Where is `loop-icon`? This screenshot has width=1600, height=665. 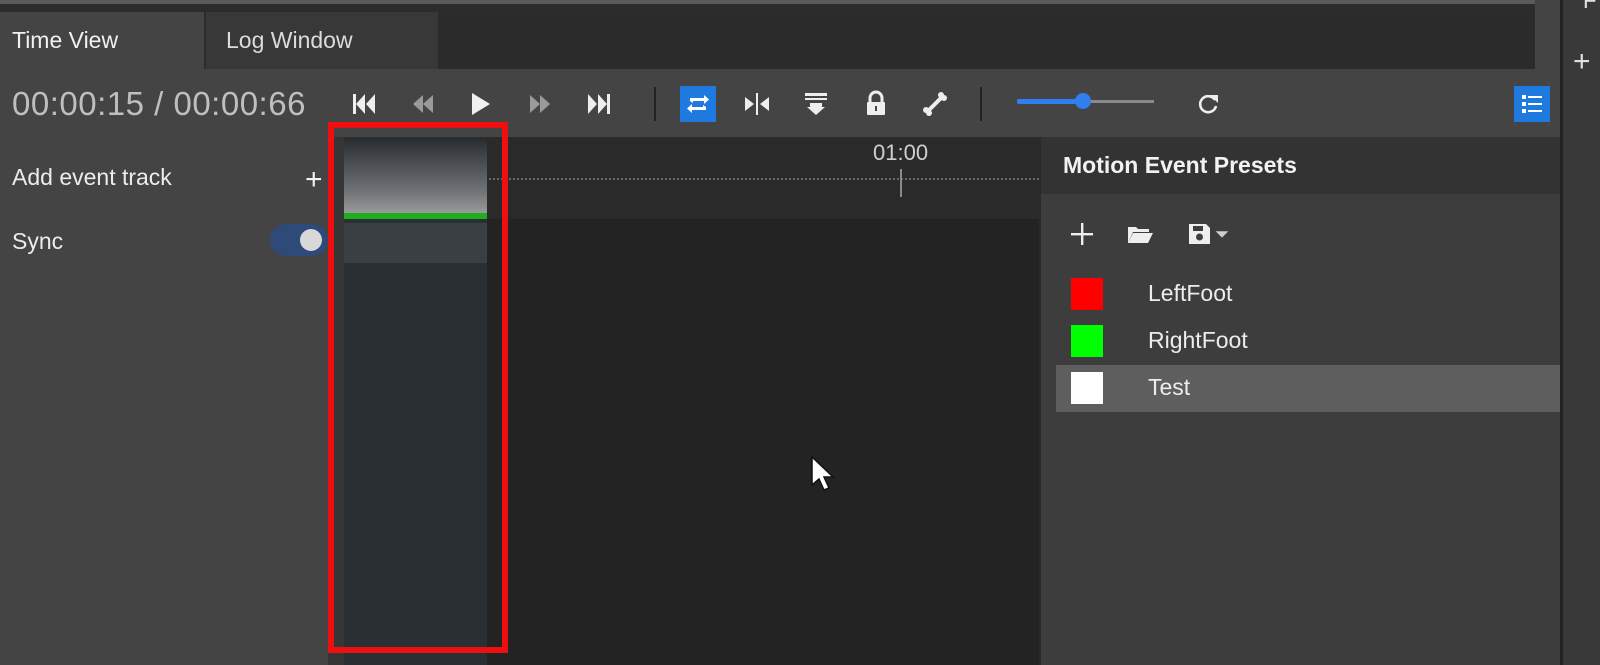
loop-icon is located at coordinates (698, 104).